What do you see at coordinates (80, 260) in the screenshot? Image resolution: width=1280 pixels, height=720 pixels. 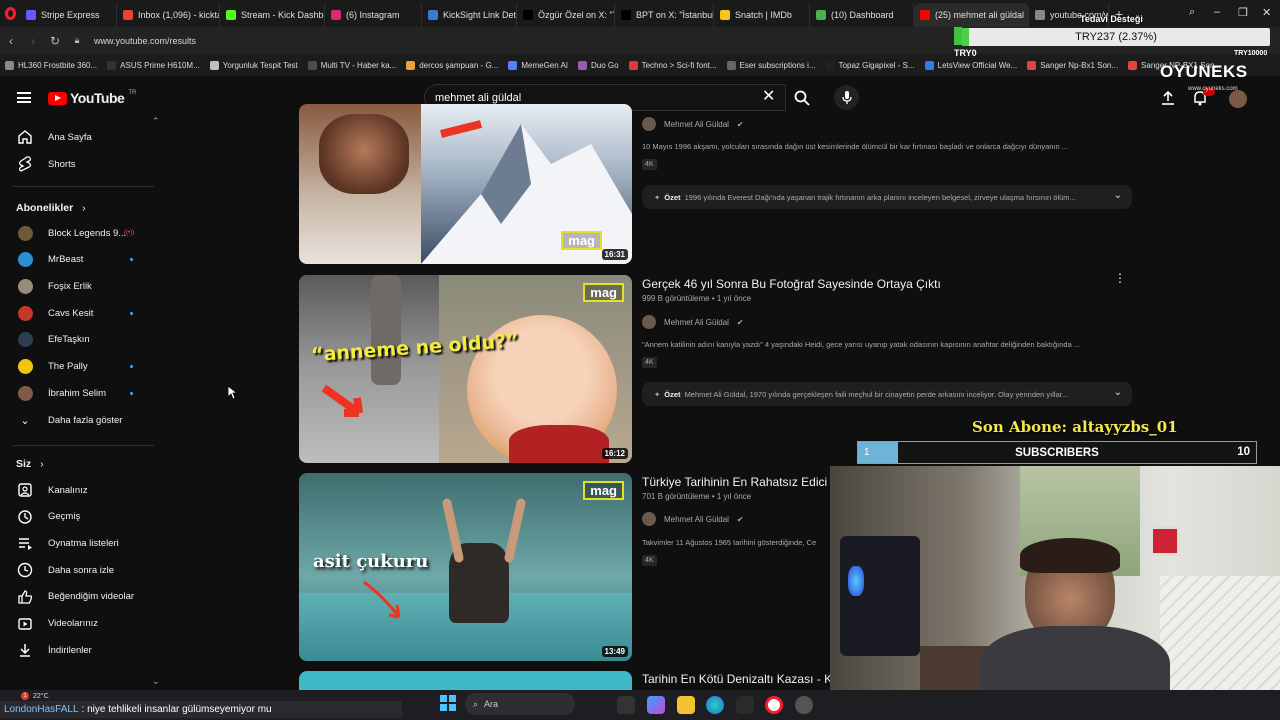 I see `sidebar-item-subscription: MrBeast` at bounding box center [80, 260].